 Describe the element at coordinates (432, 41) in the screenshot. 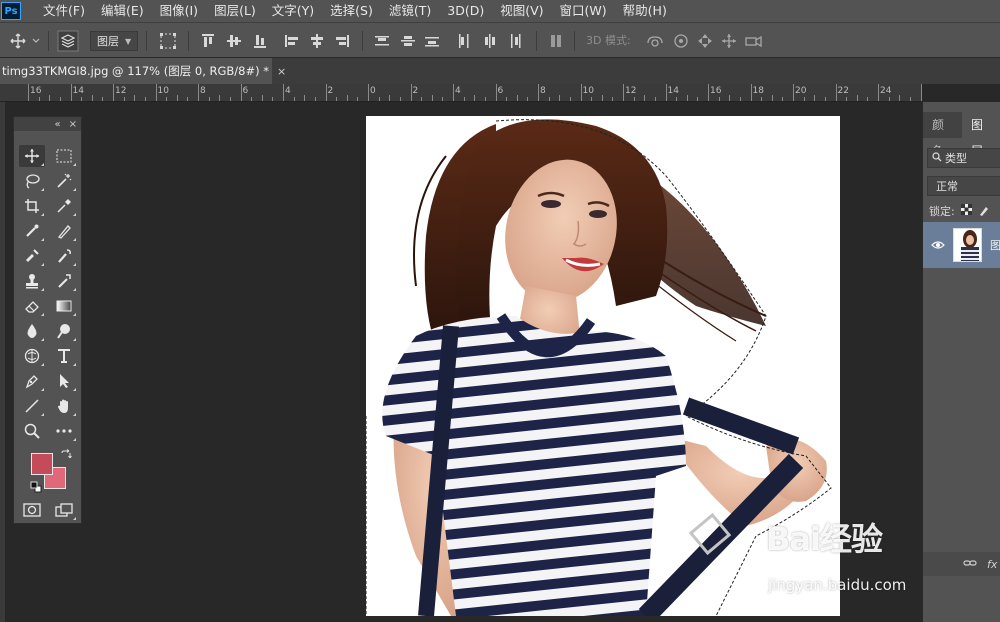

I see `distribute-bottom-icon` at that location.